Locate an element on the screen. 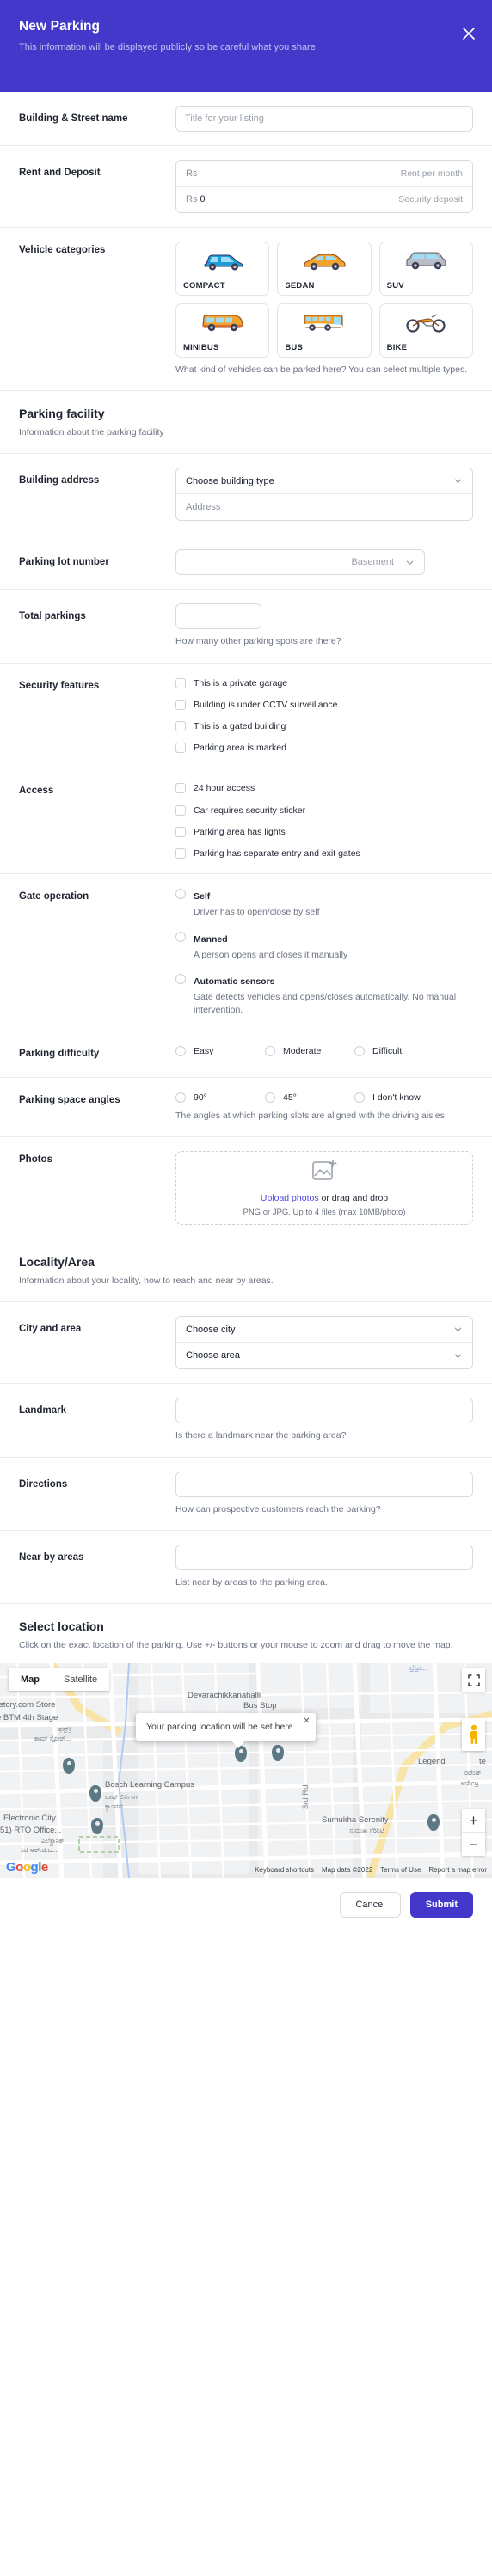 The height and width of the screenshot is (2576, 492). building-address-stack: Choose building type Address is located at coordinates (324, 495).